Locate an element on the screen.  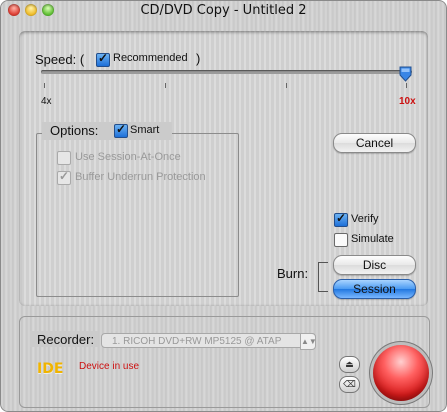
ide-bus-label: IDE is located at coordinates (50, 369).